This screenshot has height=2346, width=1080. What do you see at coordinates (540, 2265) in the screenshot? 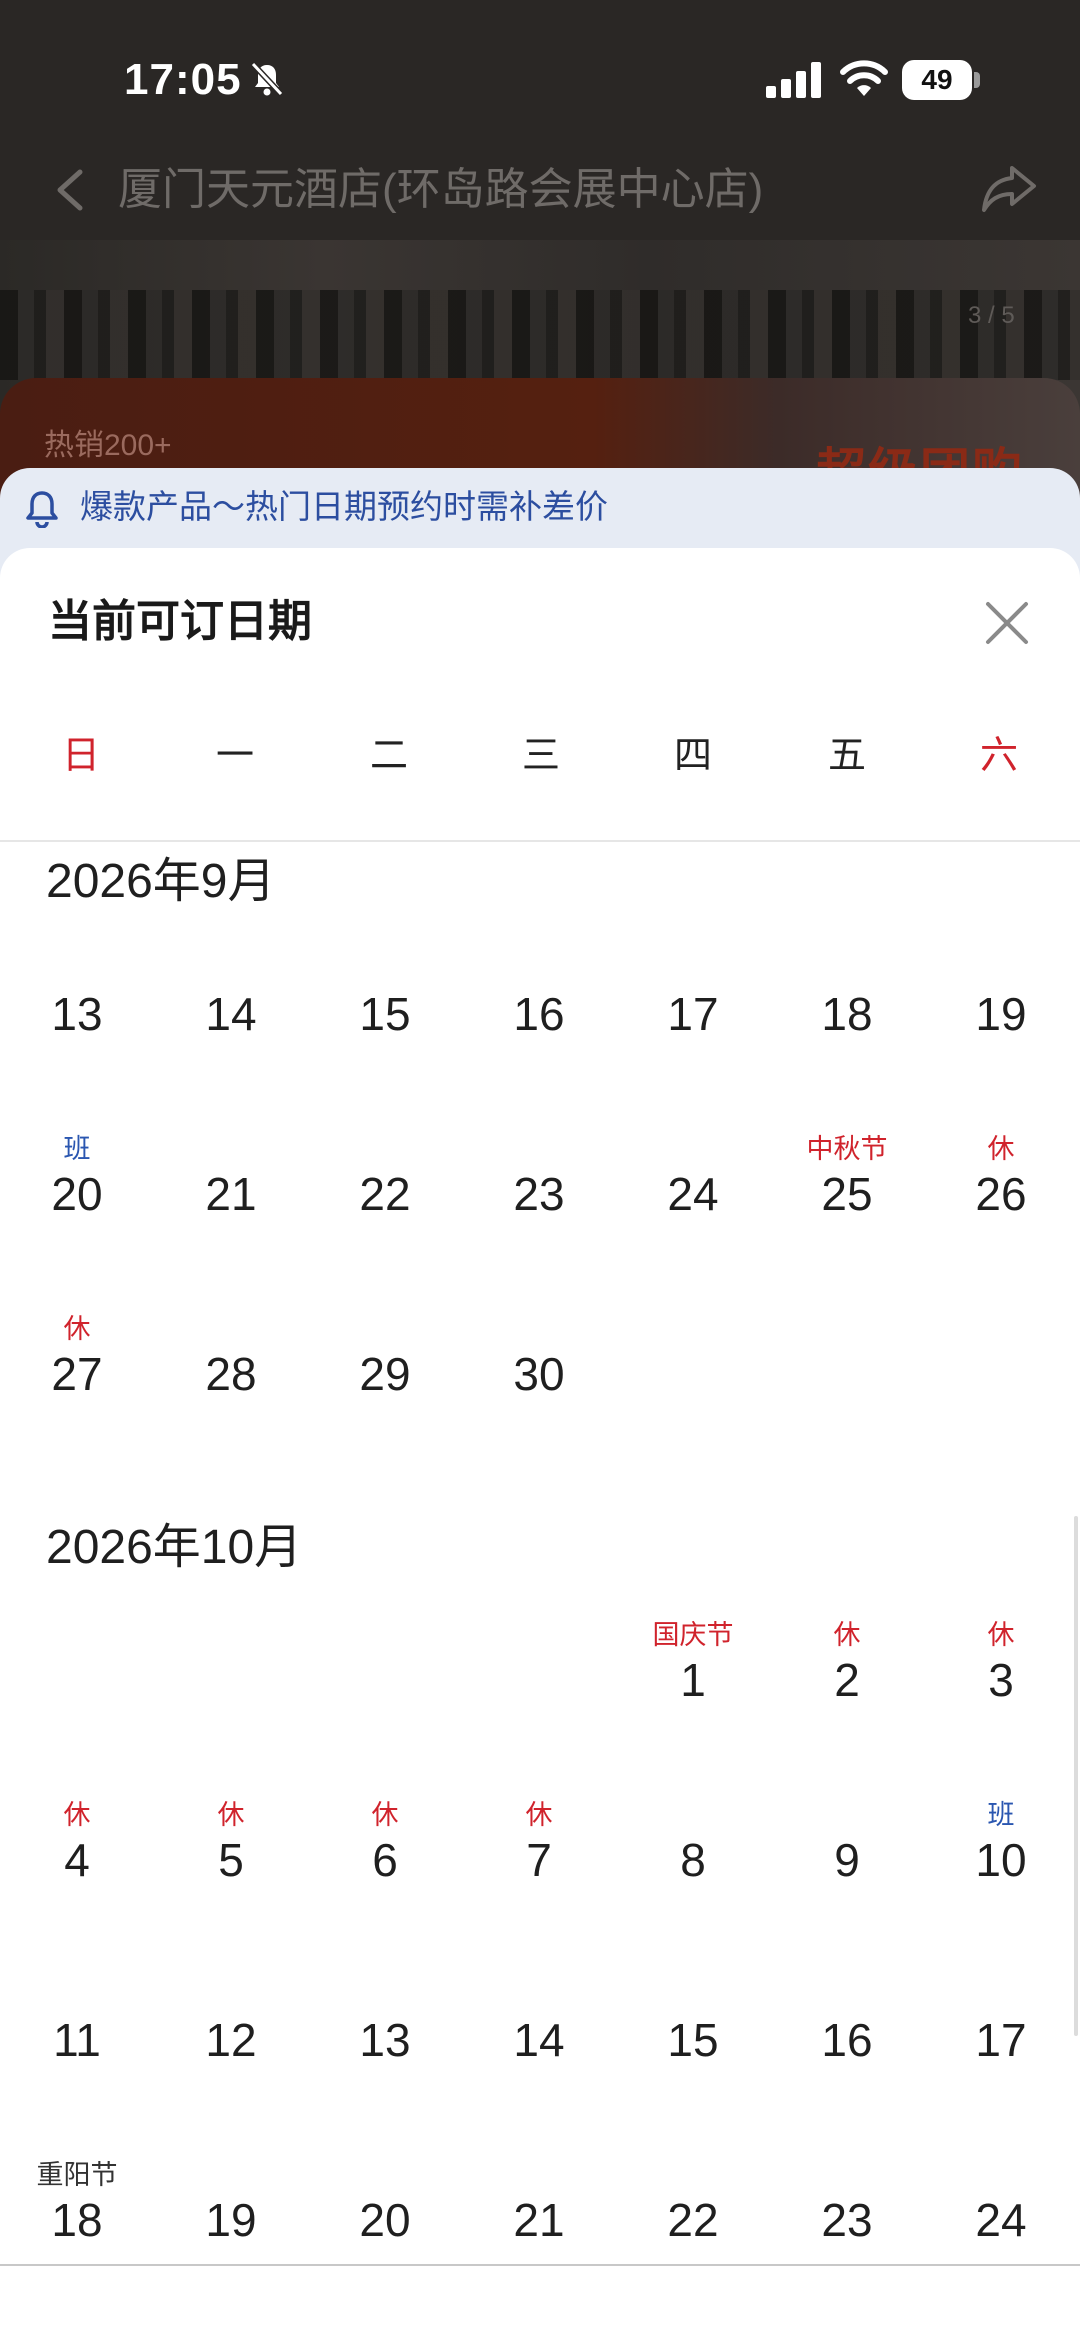
I see `bottom-divider` at bounding box center [540, 2265].